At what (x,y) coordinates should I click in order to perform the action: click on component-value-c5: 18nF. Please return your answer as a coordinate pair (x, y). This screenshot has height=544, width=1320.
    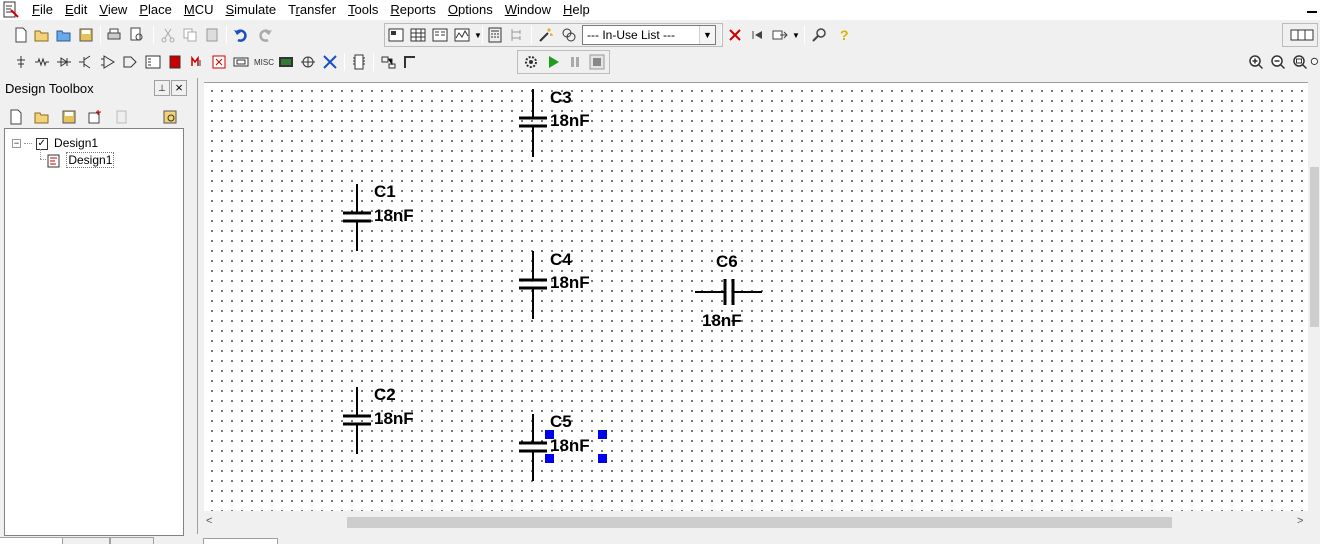
    Looking at the image, I should click on (570, 446).